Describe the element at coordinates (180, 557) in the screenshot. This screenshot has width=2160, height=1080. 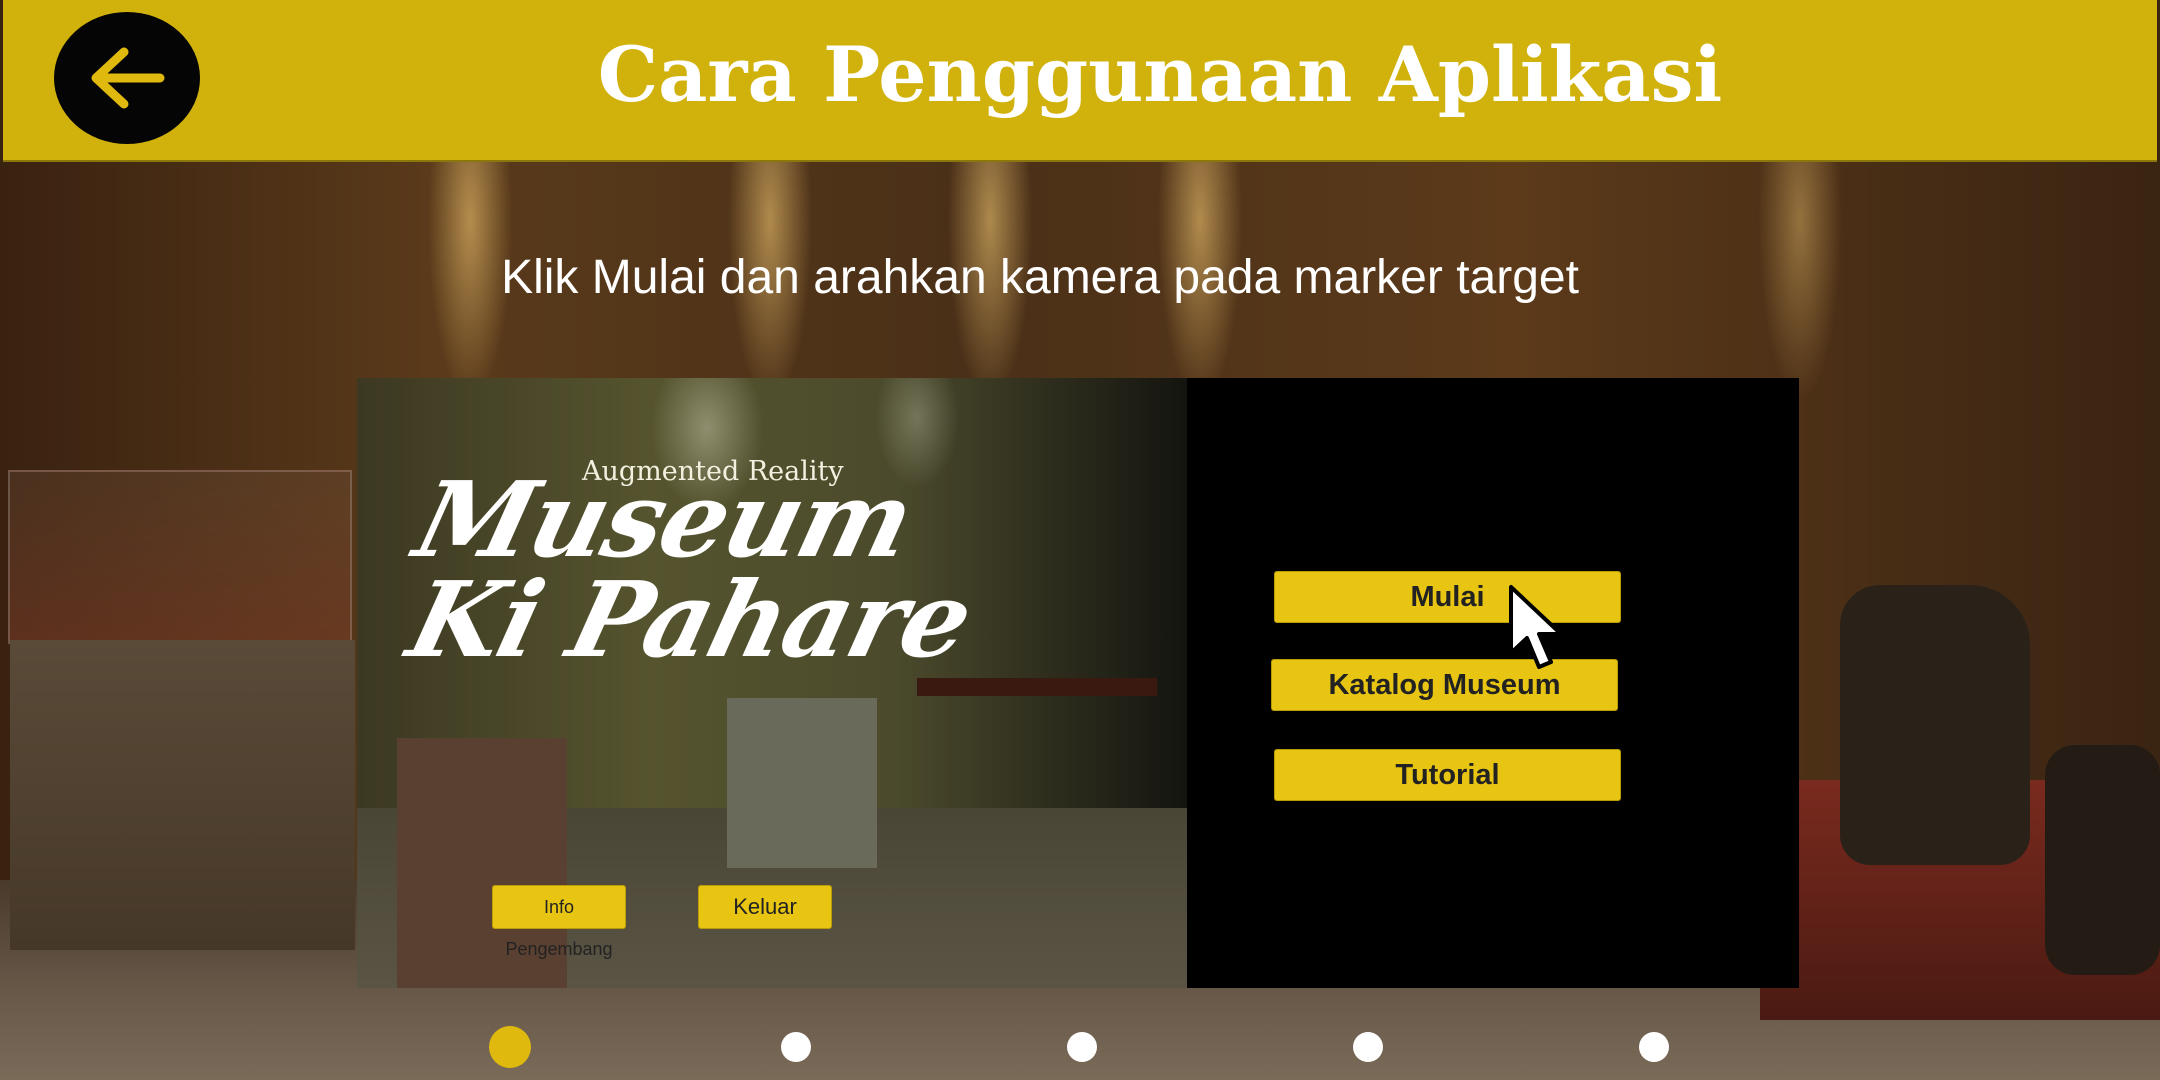
I see `background-display-case` at that location.